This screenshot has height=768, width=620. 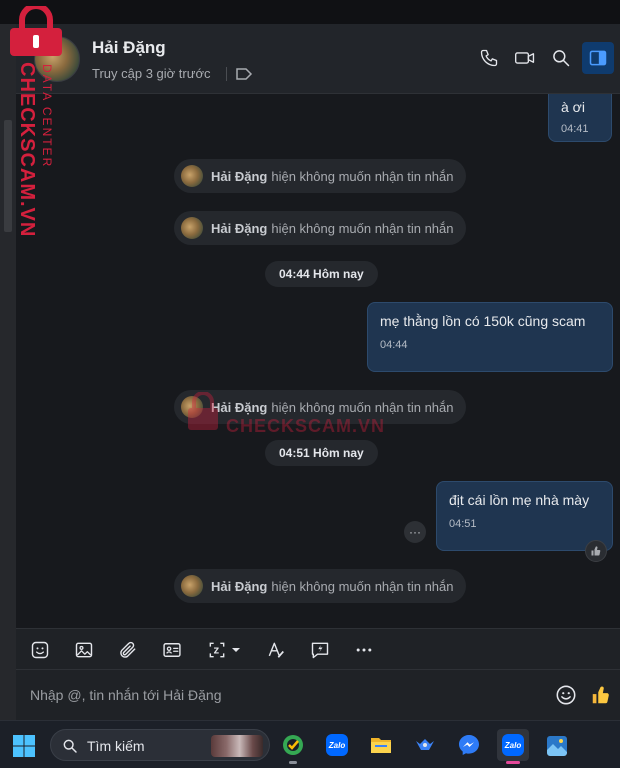 I want to click on message-text: à ơi, so click(x=573, y=107).